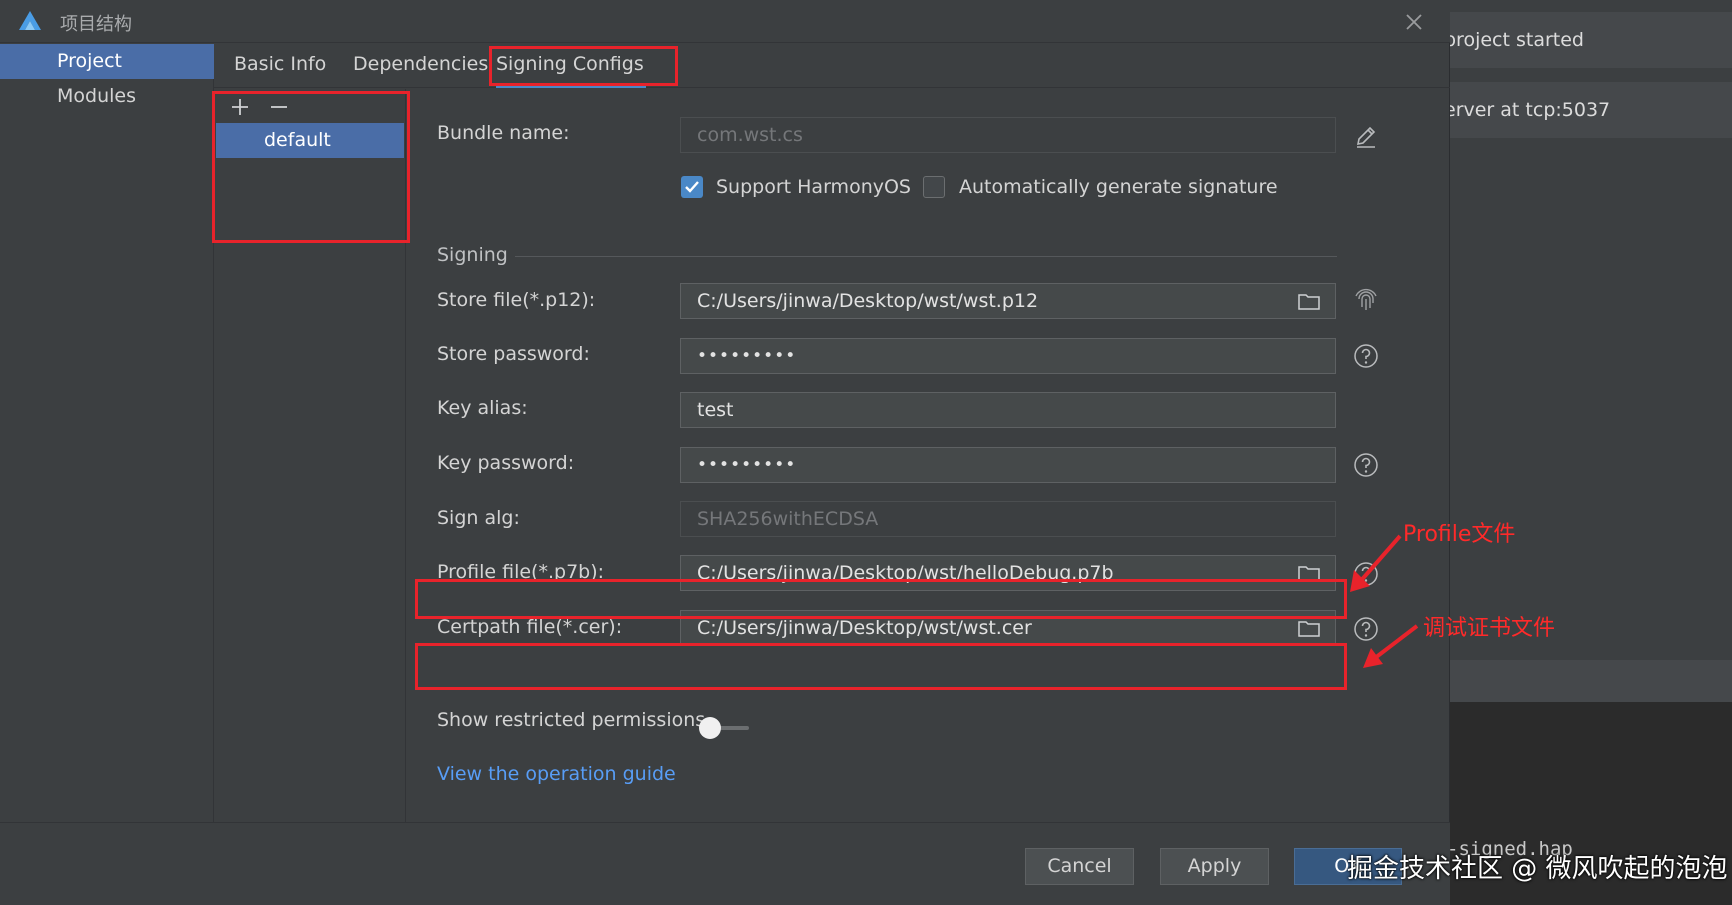 Image resolution: width=1732 pixels, height=905 pixels. What do you see at coordinates (482, 408) in the screenshot?
I see `key-alias-label: Key alias:` at bounding box center [482, 408].